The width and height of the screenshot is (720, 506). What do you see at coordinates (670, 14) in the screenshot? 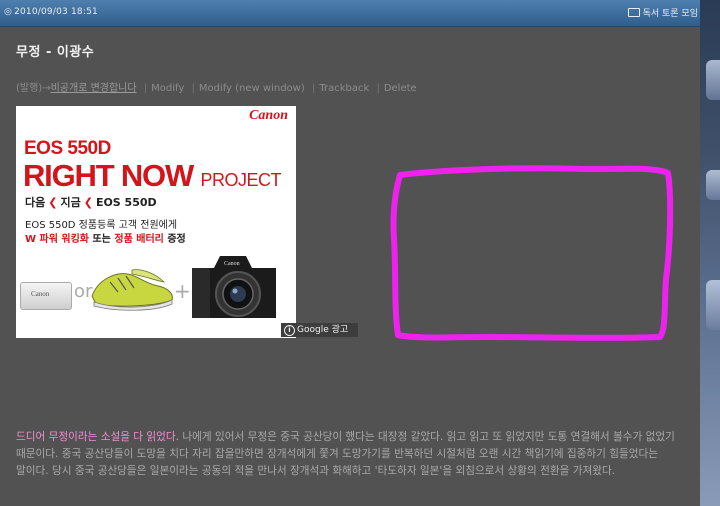
I see `category-label: 독서 토론 모임` at bounding box center [670, 14].